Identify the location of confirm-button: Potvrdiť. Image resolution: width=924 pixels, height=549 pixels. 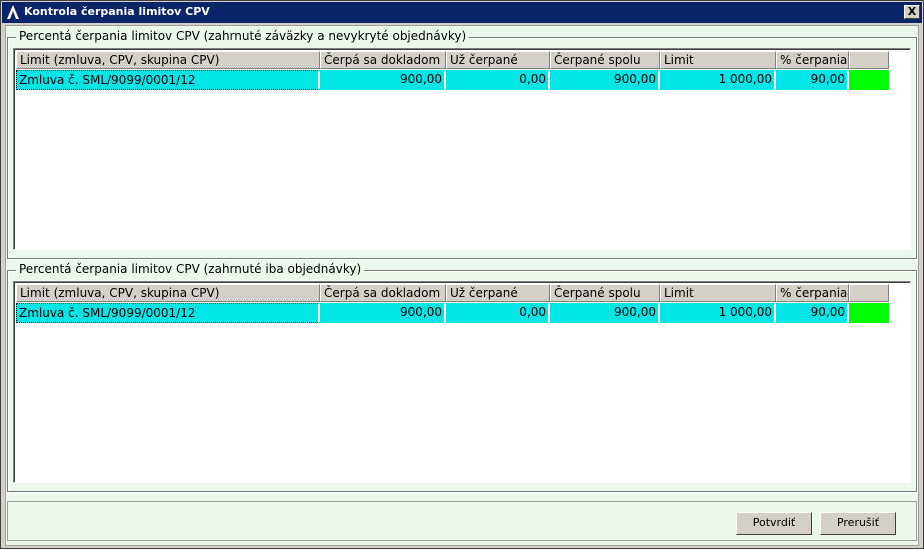
(774, 523).